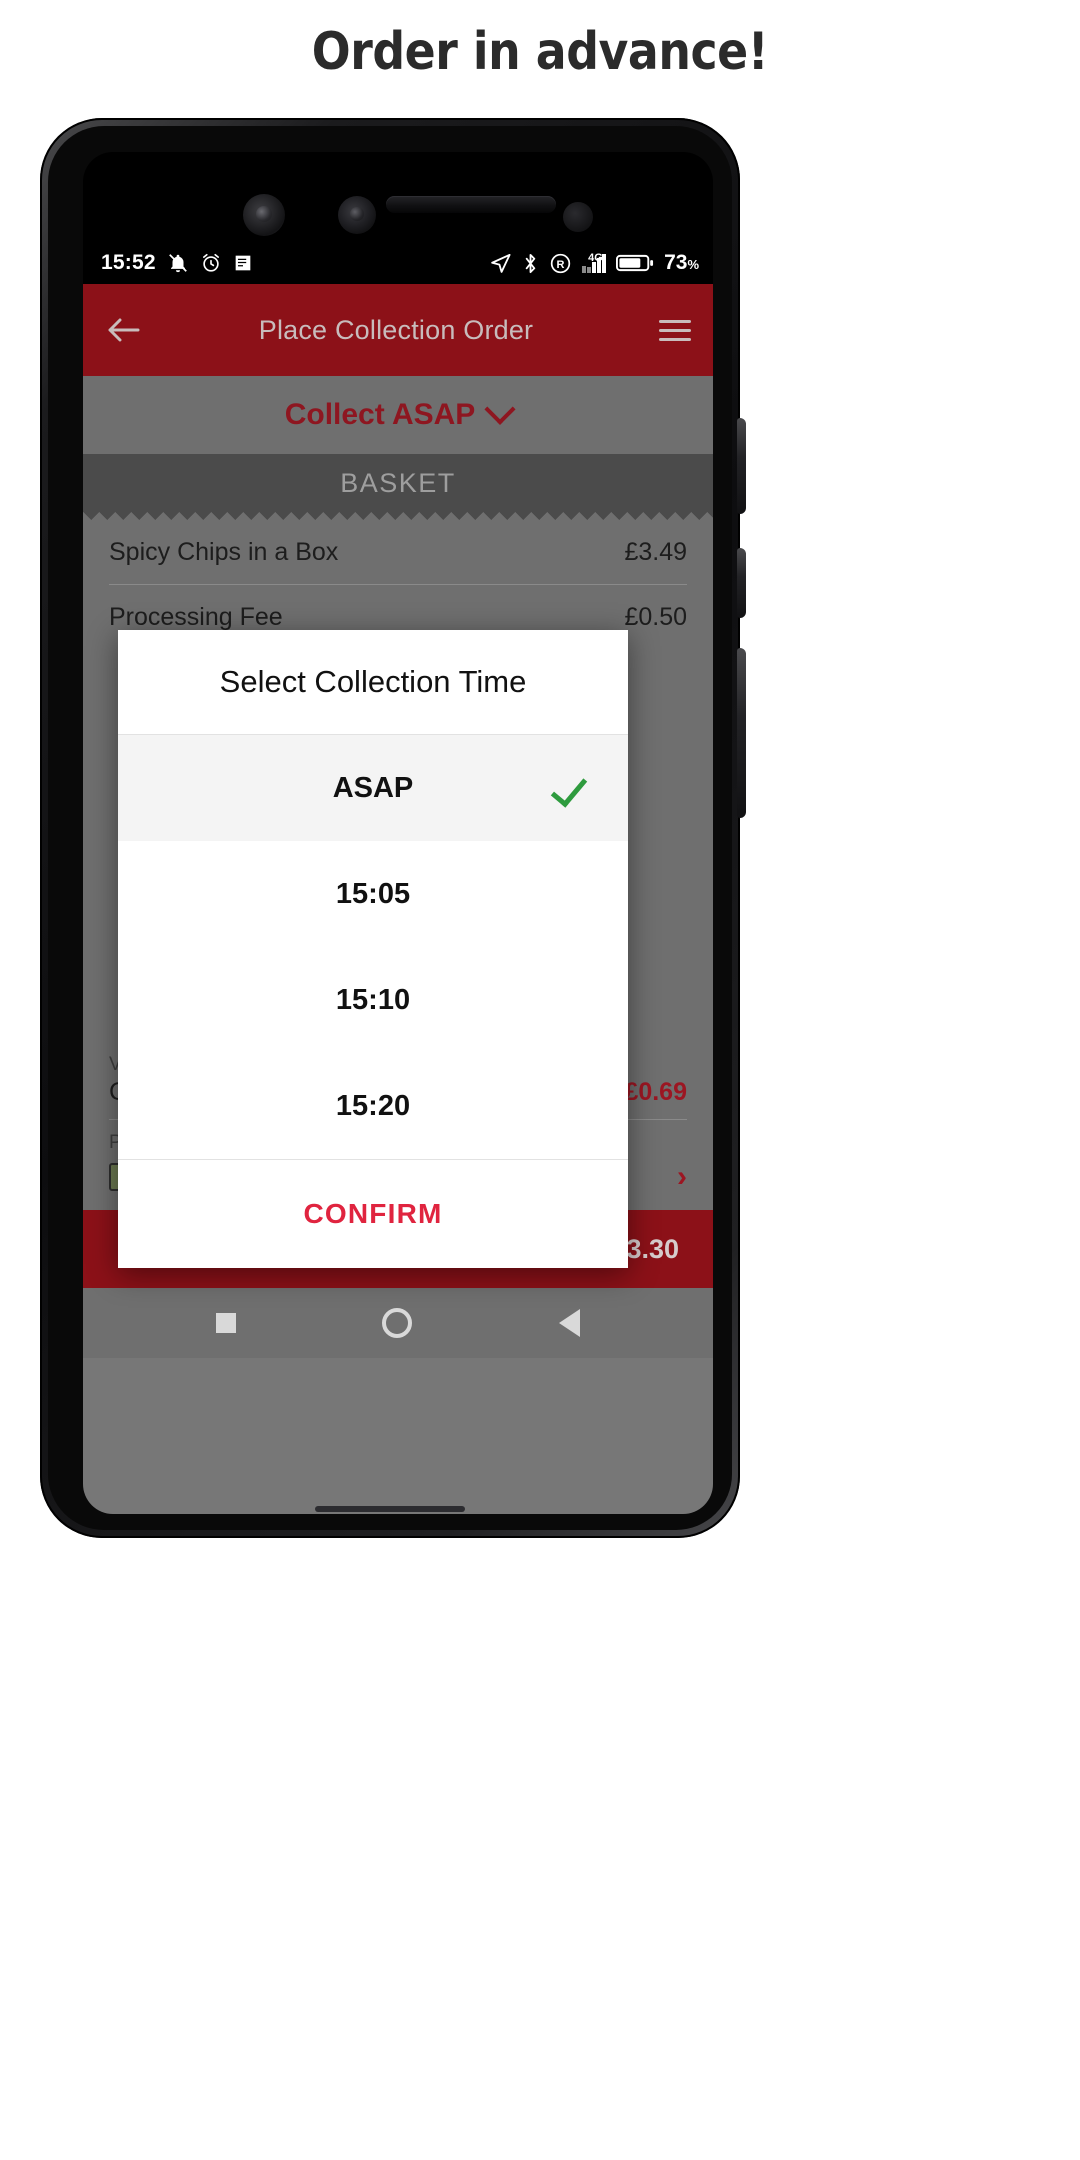  Describe the element at coordinates (398, 553) in the screenshot. I see `table-row: Spicy Chips in a Box £3.49` at that location.